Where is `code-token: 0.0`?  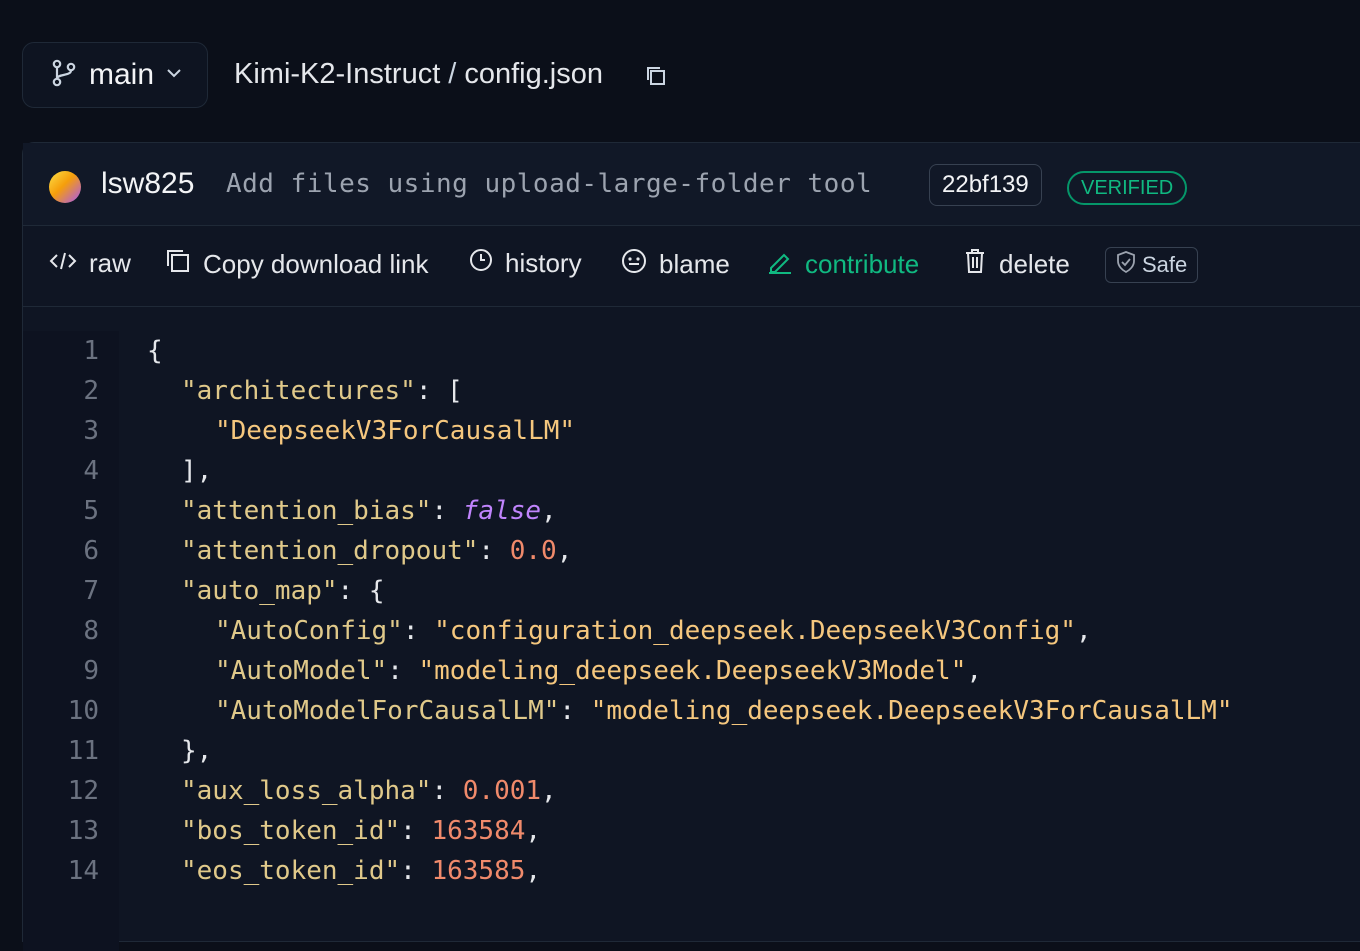 code-token: 0.0 is located at coordinates (533, 551).